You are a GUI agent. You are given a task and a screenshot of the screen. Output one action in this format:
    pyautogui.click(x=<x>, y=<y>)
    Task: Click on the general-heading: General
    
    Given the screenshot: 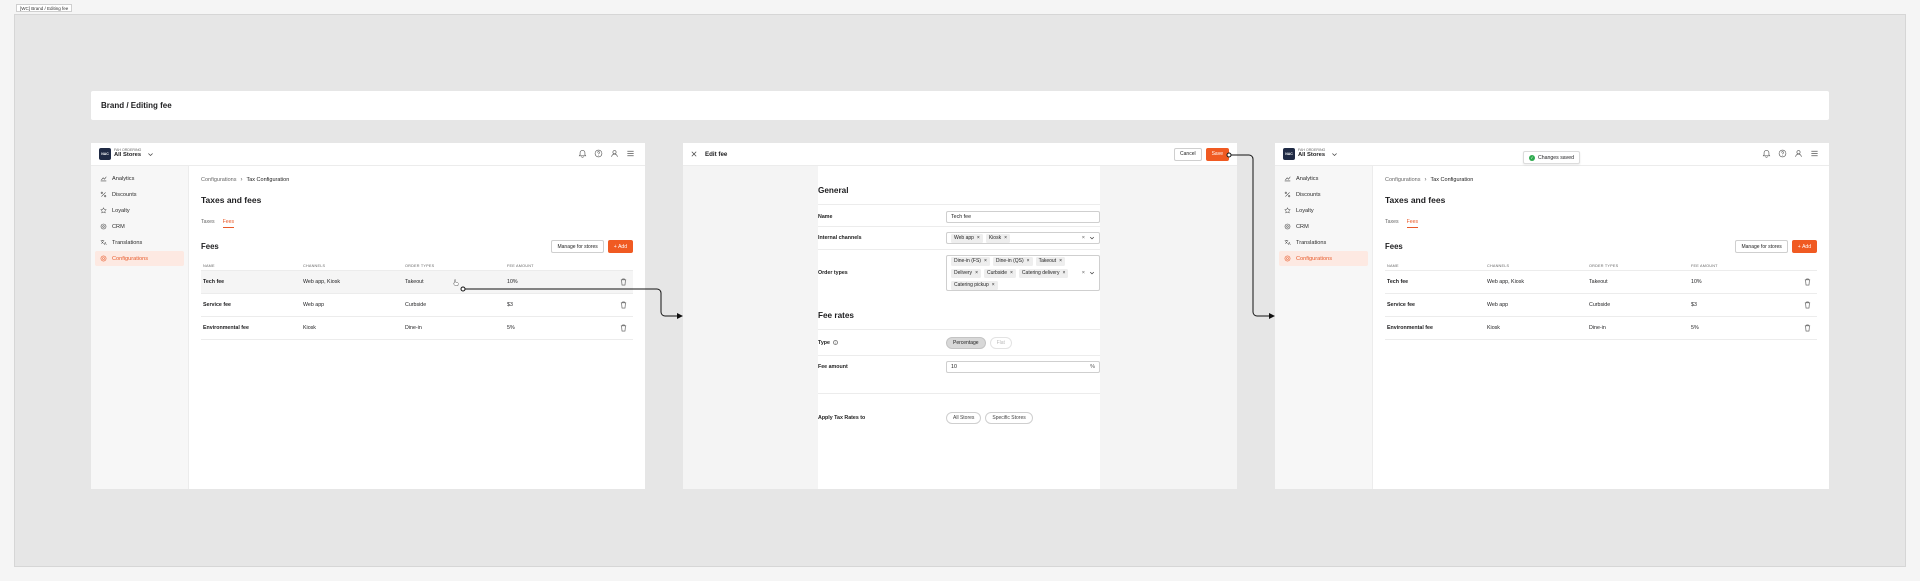 What is the action you would take?
    pyautogui.click(x=833, y=190)
    